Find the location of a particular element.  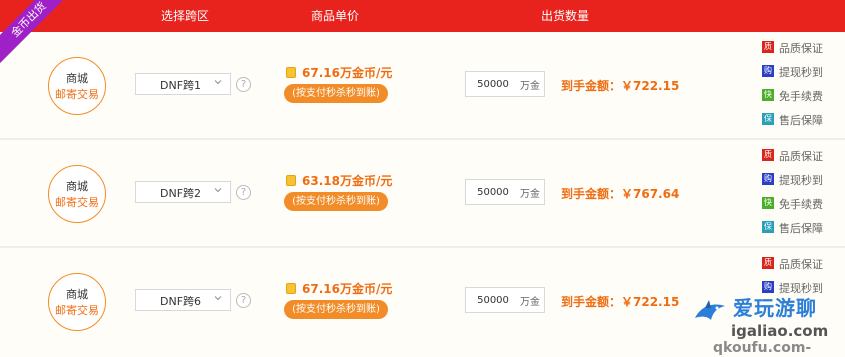

table-header: 选择跨区 商品单价 出货数量 is located at coordinates (422, 16).